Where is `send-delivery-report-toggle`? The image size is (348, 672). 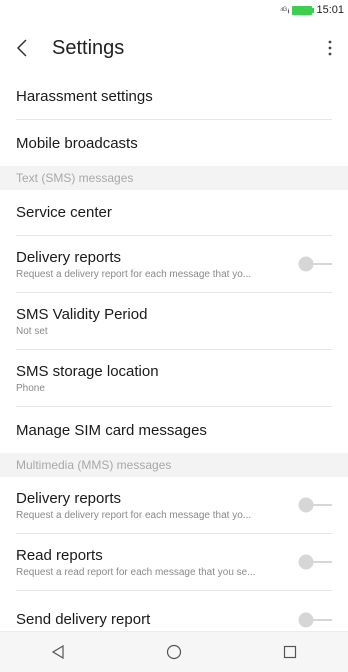 send-delivery-report-toggle is located at coordinates (315, 620).